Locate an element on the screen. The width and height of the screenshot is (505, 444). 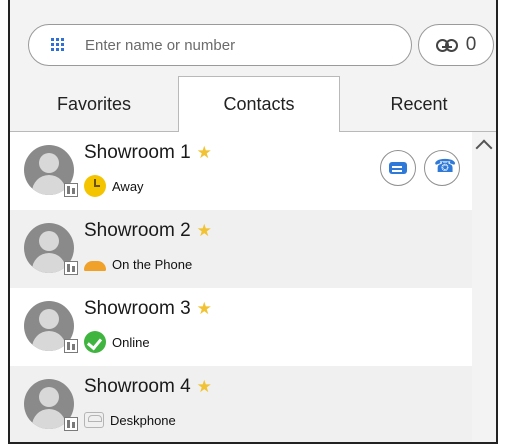
check-icon is located at coordinates (95, 342).